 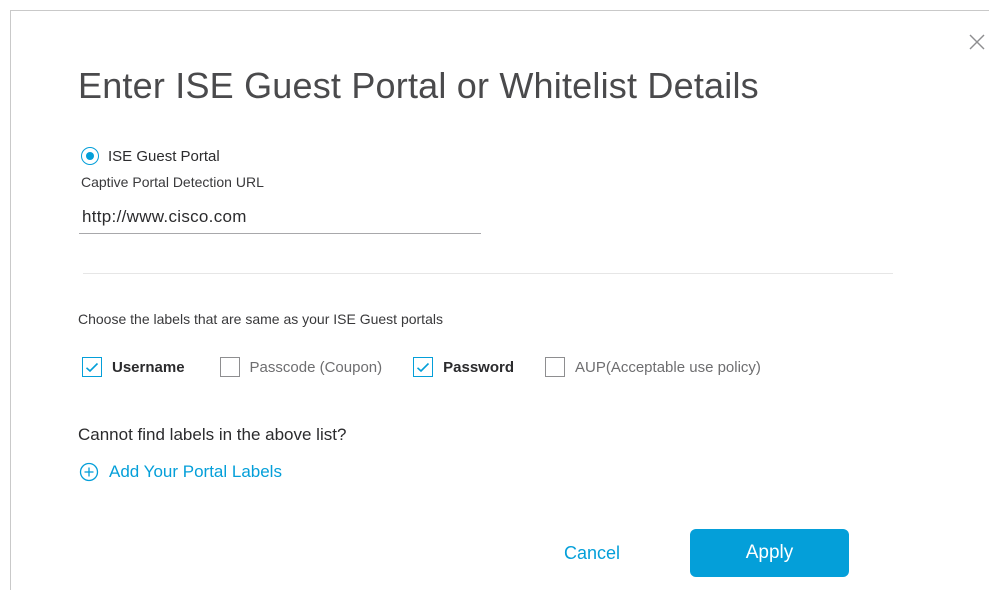 I want to click on plus-circle-icon, so click(x=89, y=472).